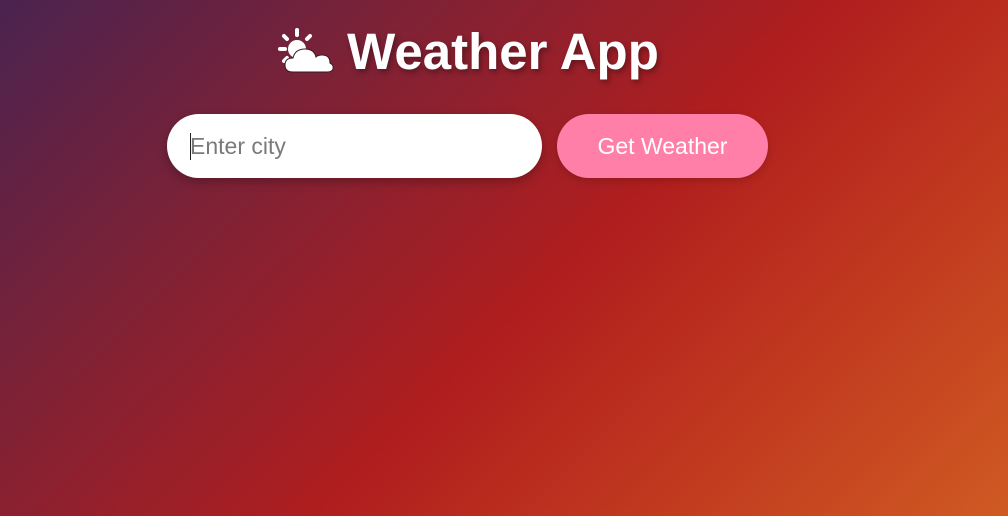 This screenshot has width=1008, height=516. What do you see at coordinates (503, 51) in the screenshot?
I see `app-title-text: Weather App` at bounding box center [503, 51].